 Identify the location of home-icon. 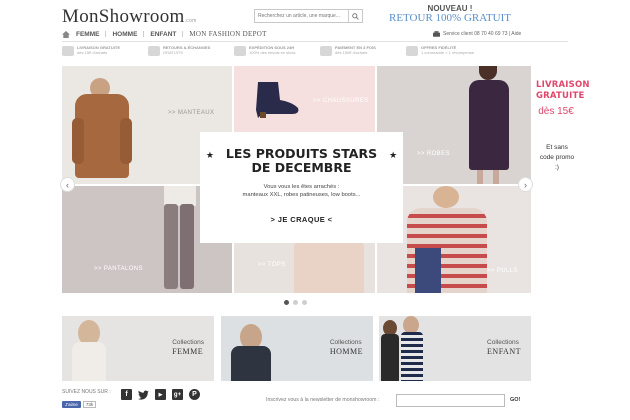
(66, 34).